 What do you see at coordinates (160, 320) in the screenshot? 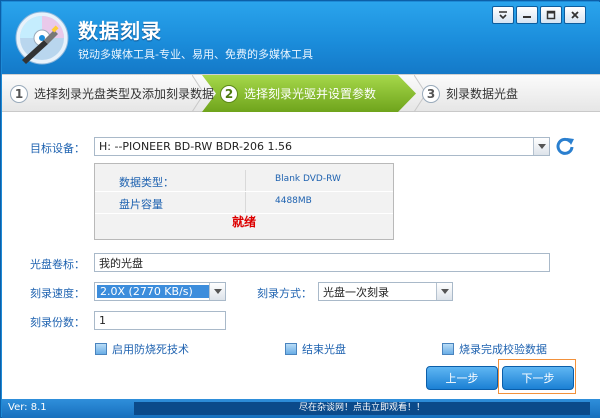
I see `copies-input: 1` at bounding box center [160, 320].